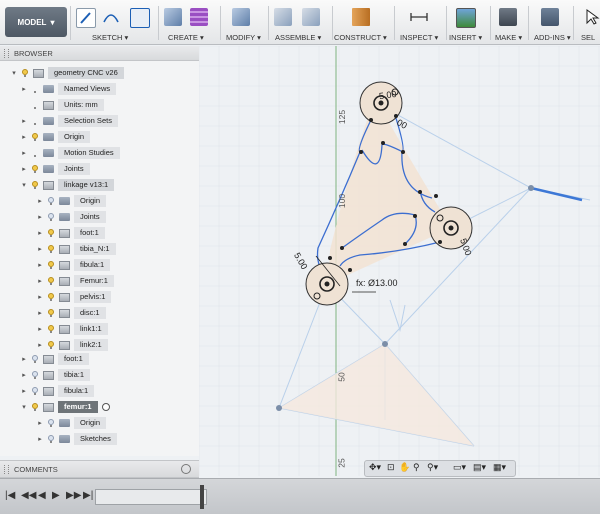  I want to click on tree-row: ▸ link1:1, so click(72, 329).